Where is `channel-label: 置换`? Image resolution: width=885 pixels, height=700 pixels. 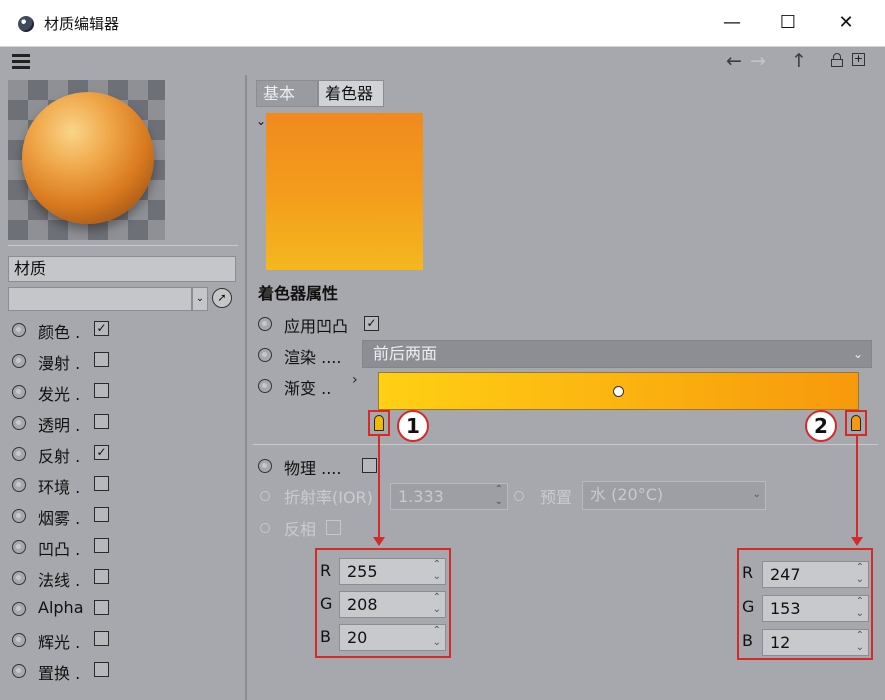 channel-label: 置换 is located at coordinates (54, 673).